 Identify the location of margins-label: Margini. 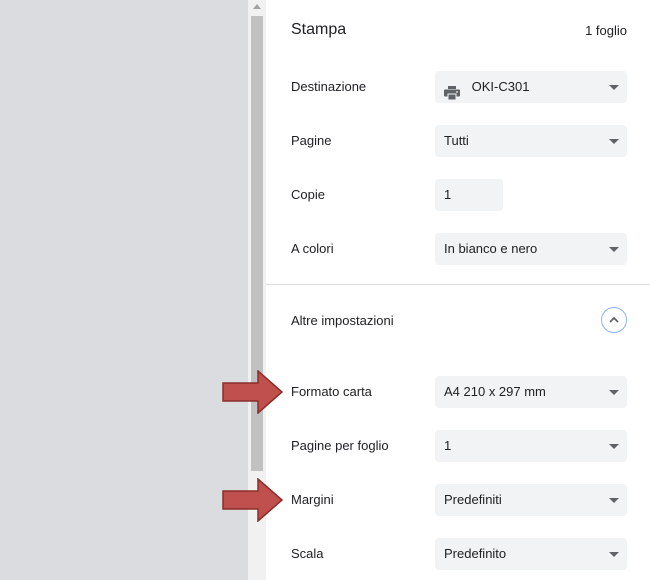
(312, 499).